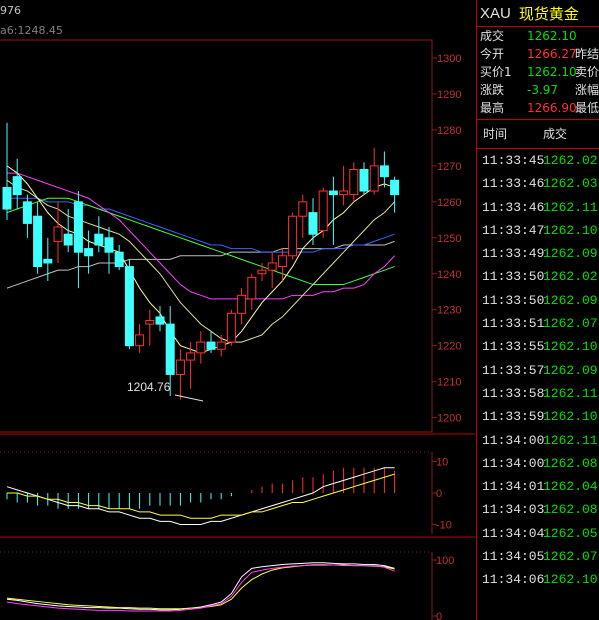  I want to click on quote-row: 成交 1262.10, so click(538, 36).